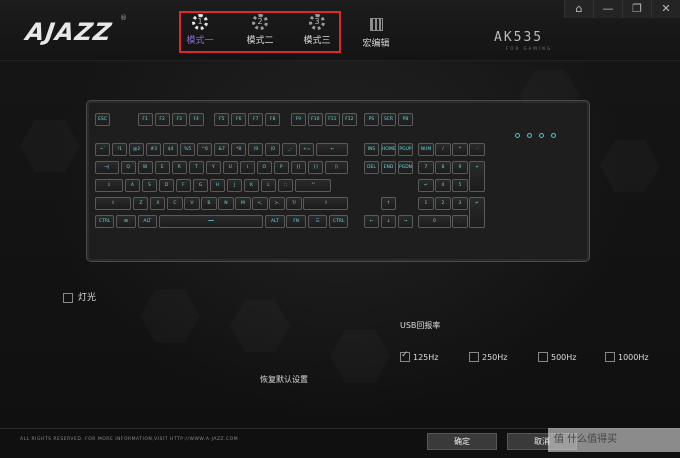  I want to click on keyboard-key: ^6, so click(205, 149).